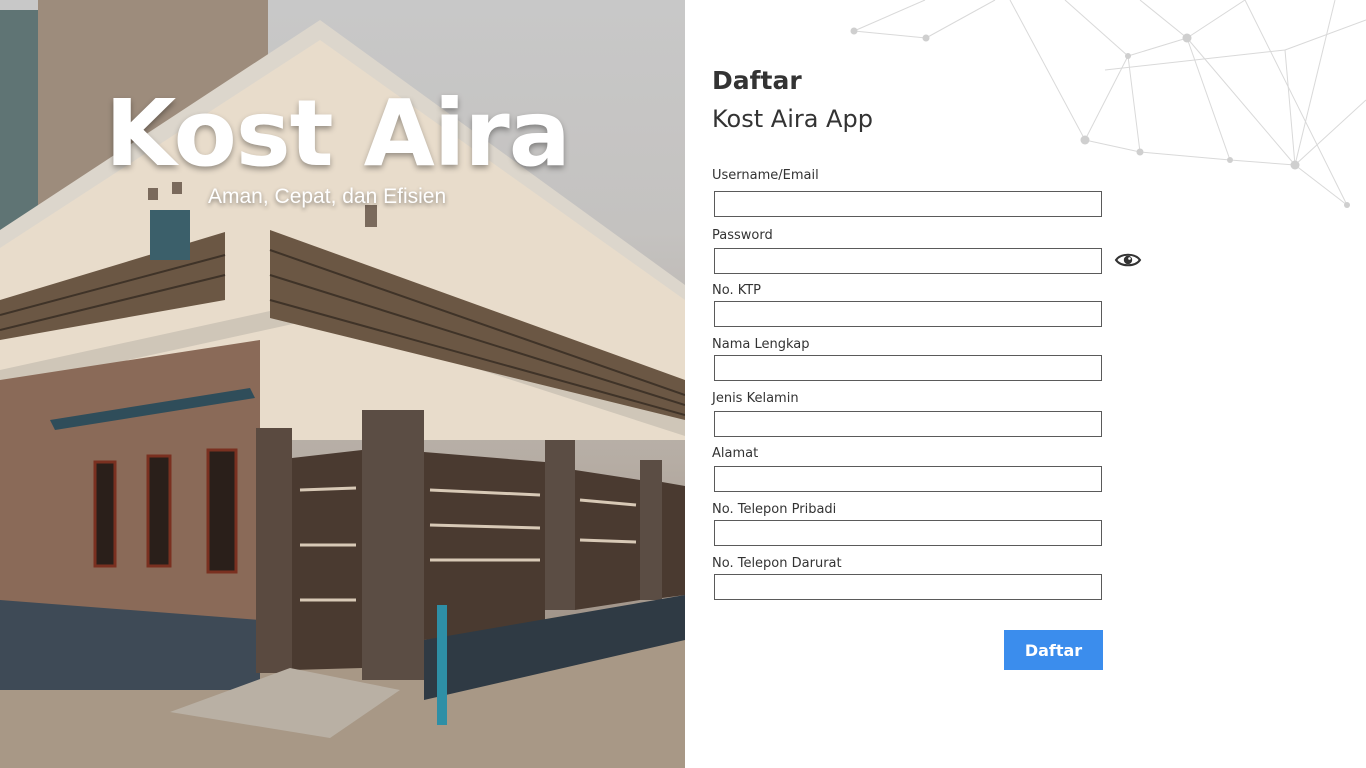  Describe the element at coordinates (327, 196) in the screenshot. I see `hero-subtitle: Aman, Cepat, dan Efisien` at that location.